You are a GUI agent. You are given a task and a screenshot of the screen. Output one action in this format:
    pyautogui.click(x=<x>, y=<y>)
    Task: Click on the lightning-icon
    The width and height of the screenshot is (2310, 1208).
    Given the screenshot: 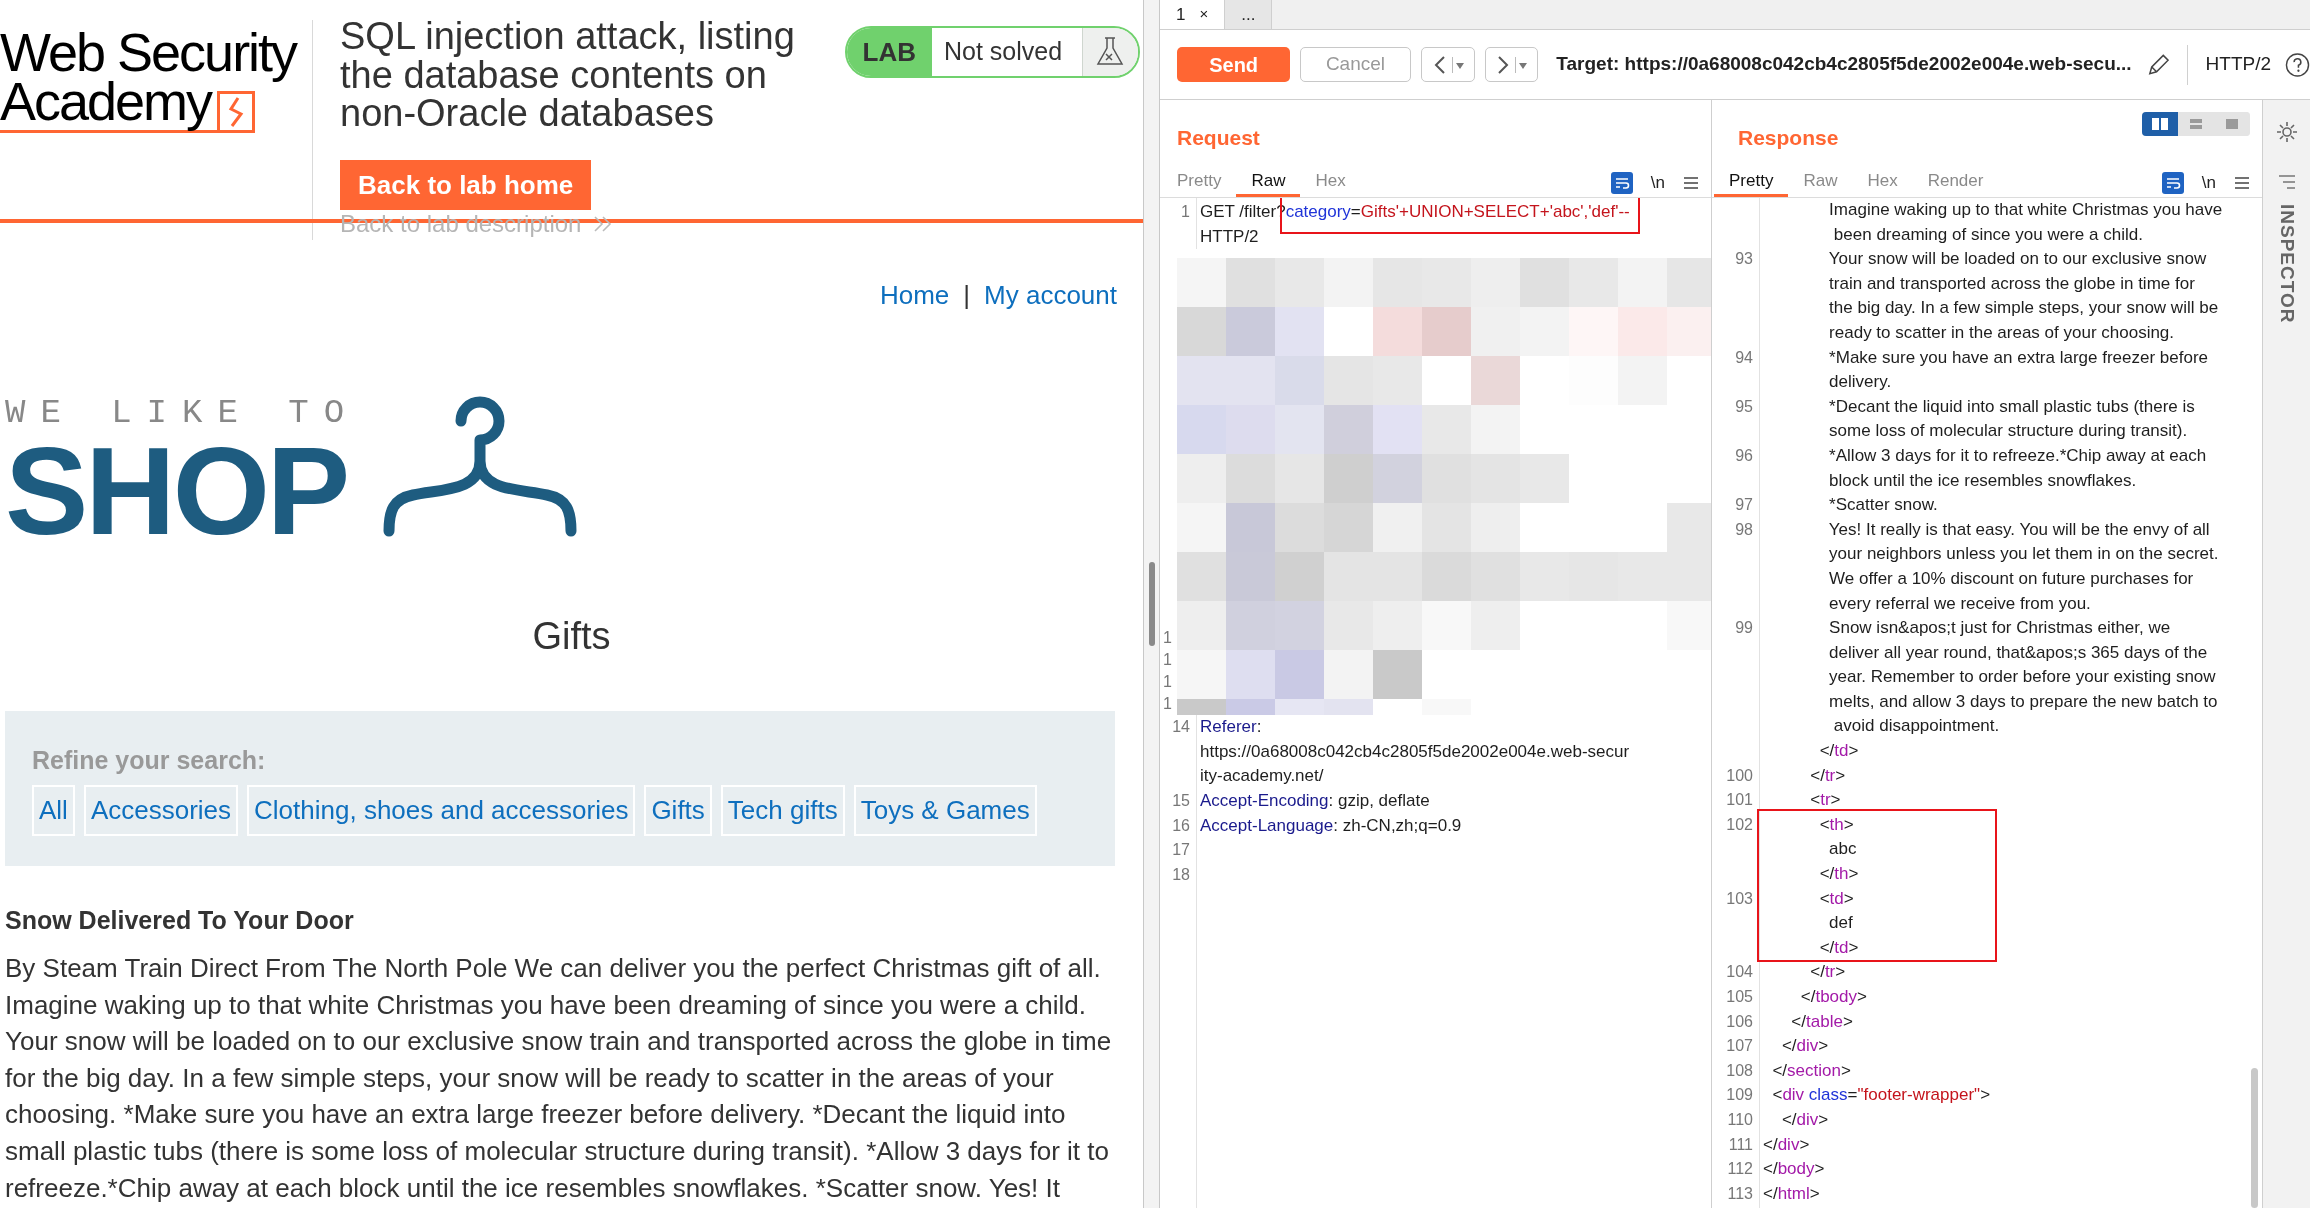 What is the action you would take?
    pyautogui.click(x=236, y=112)
    